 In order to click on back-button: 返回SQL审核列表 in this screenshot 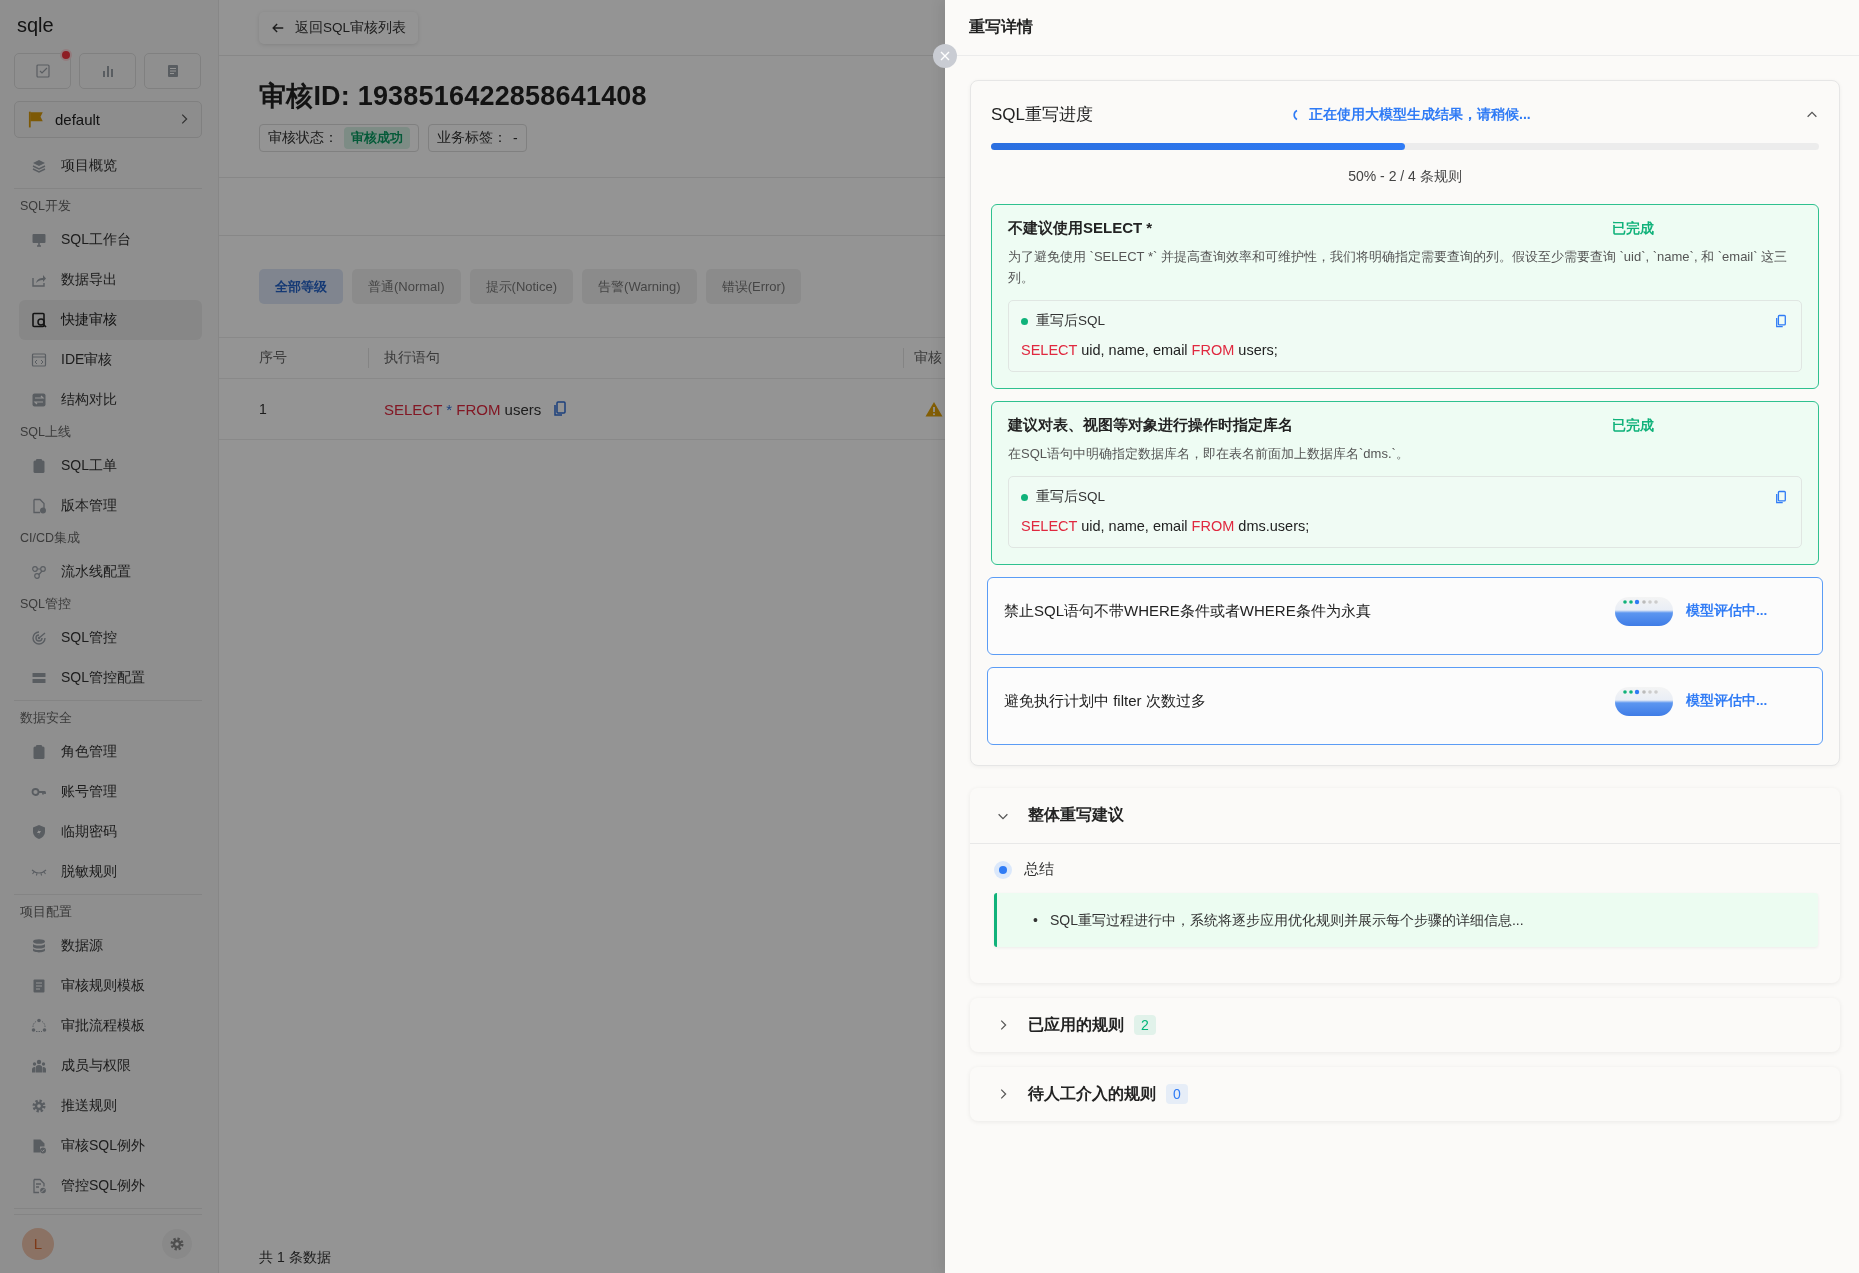, I will do `click(338, 27)`.